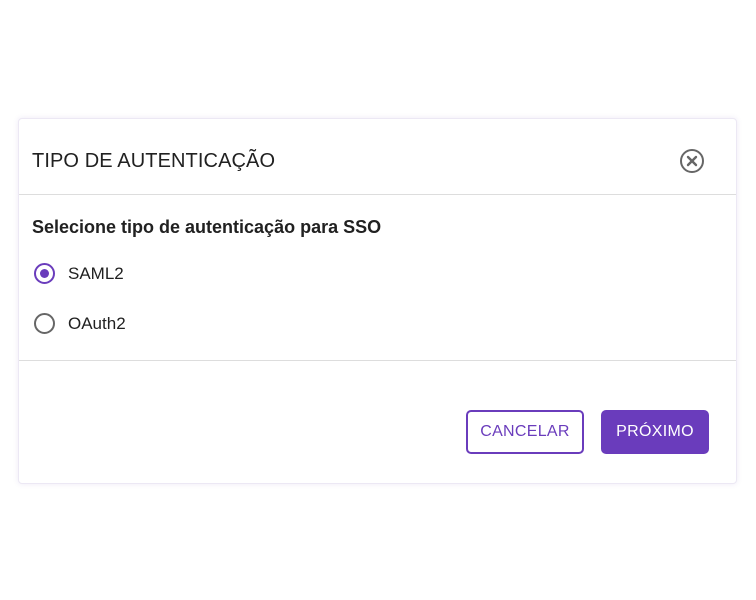 The height and width of the screenshot is (600, 756). I want to click on dialog-header: TIPO DE AUTENTICAÇÃO, so click(377, 157).